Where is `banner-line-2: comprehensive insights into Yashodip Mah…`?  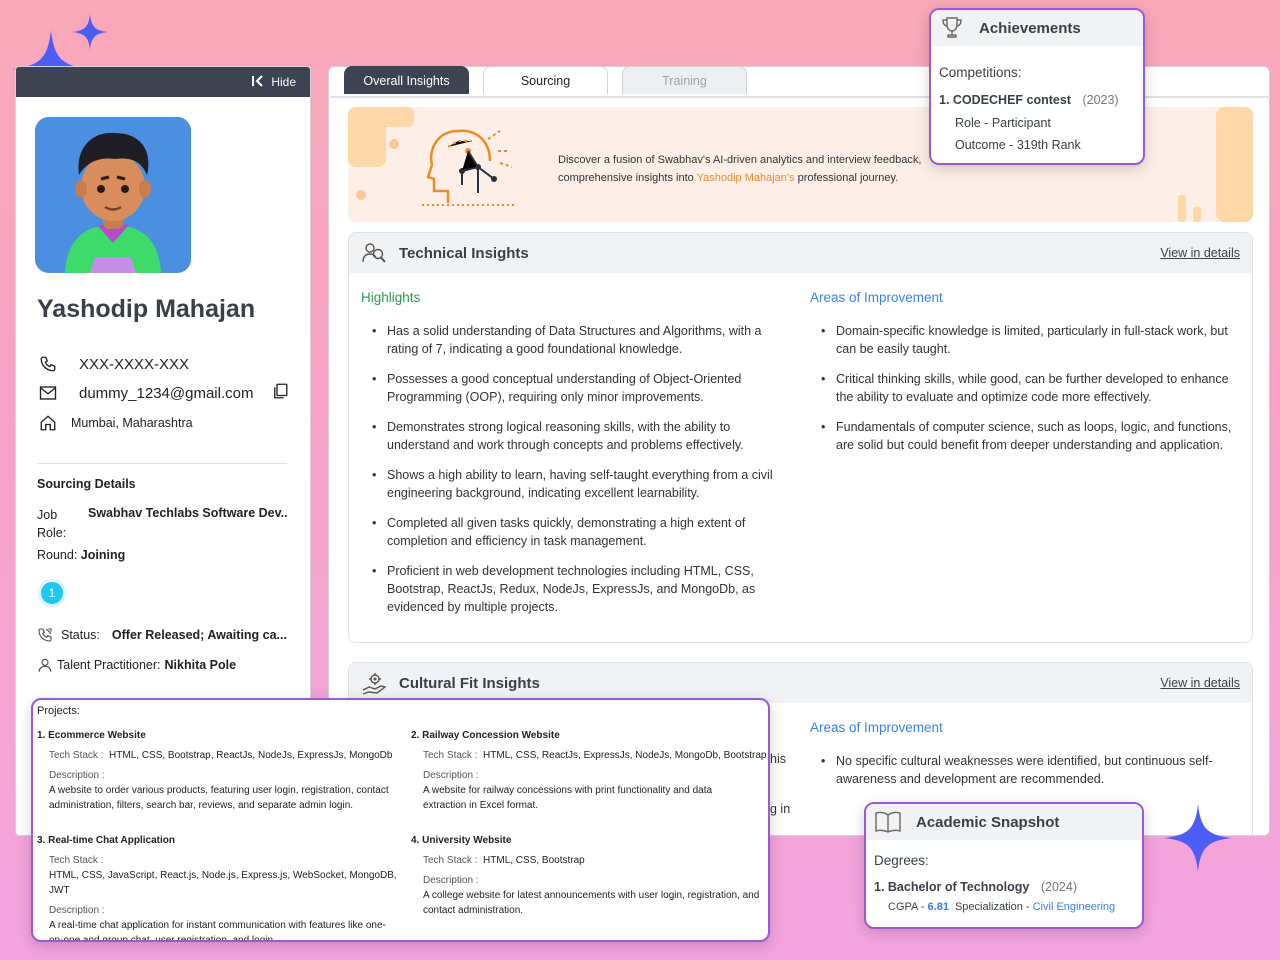 banner-line-2: comprehensive insights into Yashodip Mah… is located at coordinates (758, 178).